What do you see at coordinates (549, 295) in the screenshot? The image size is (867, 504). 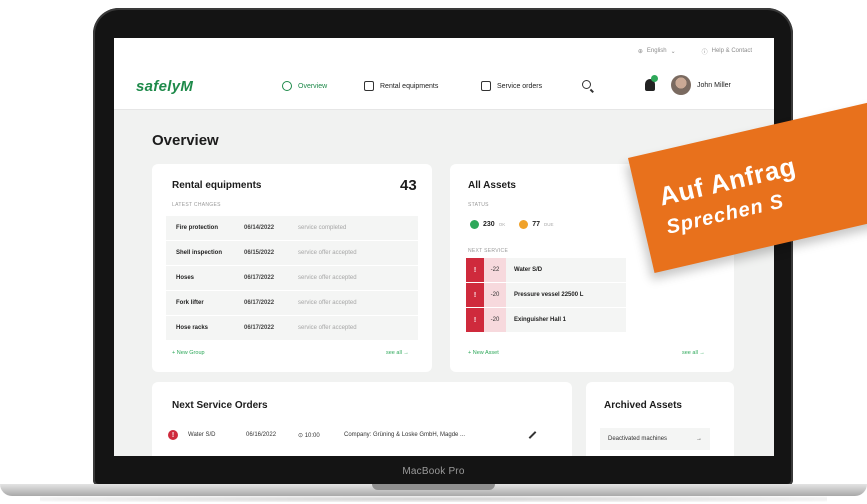 I see `asset-name: Pressure vessel 22500 L` at bounding box center [549, 295].